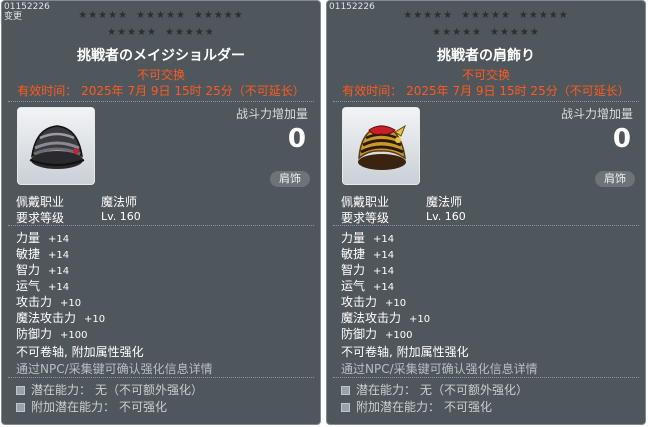 The height and width of the screenshot is (427, 648). I want to click on gold-red-shoulder-icon, so click(382, 147).